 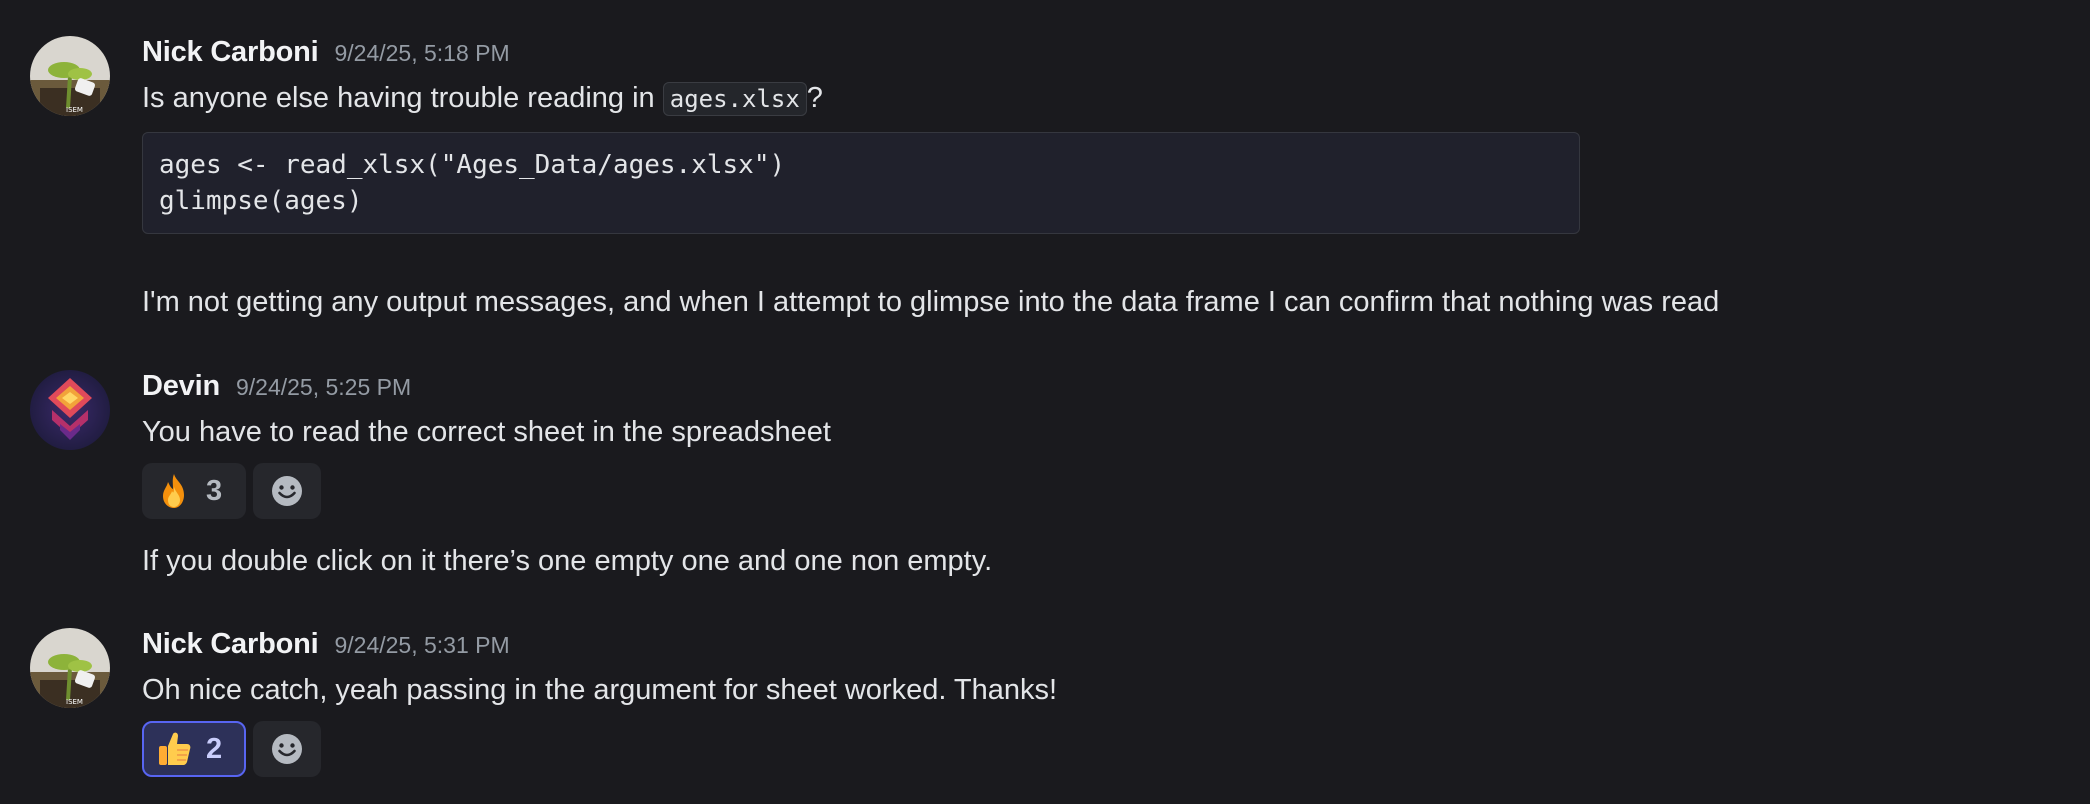 What do you see at coordinates (814, 98) in the screenshot?
I see `message-text-suffix: ?` at bounding box center [814, 98].